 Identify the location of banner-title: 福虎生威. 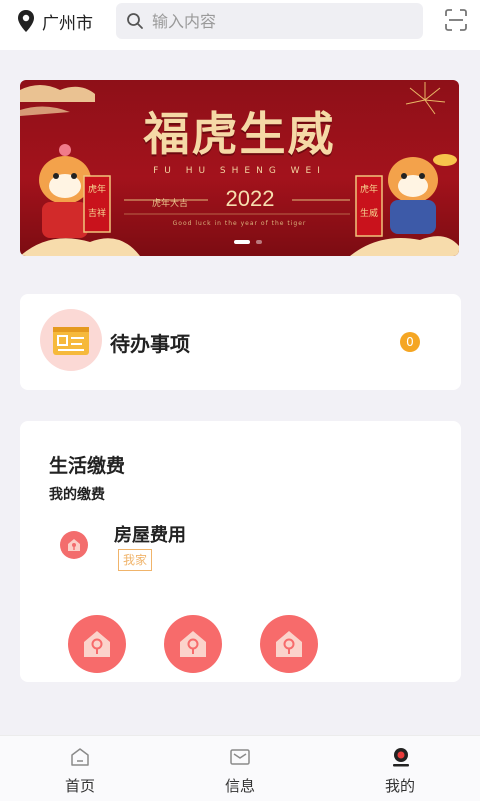
(239, 134).